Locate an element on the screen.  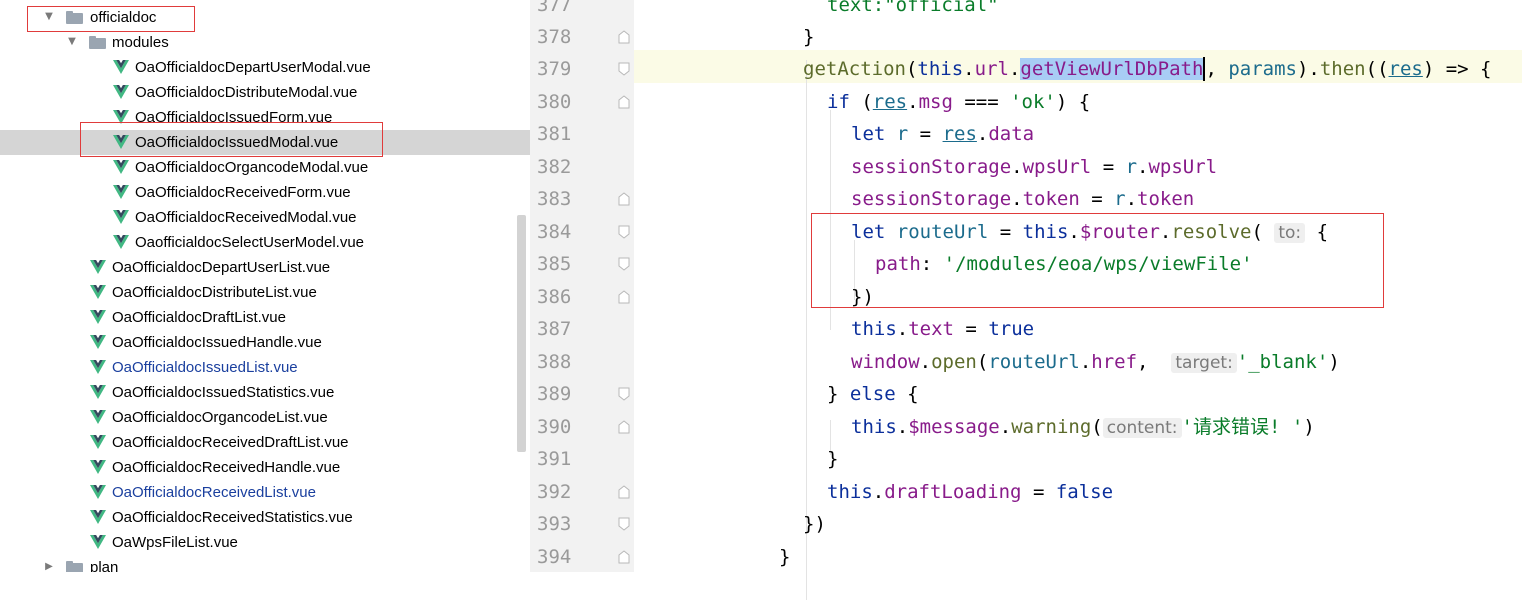
tree-item-label: OaOfficialdocReceivedStatistics.vue is located at coordinates (232, 517).